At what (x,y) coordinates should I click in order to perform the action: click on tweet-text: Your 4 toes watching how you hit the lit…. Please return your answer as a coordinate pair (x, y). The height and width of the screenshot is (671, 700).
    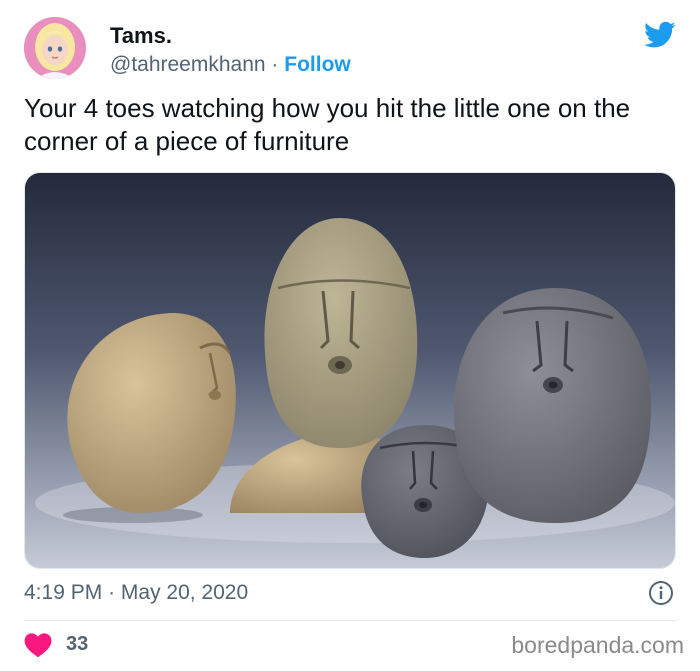
    Looking at the image, I should click on (327, 124).